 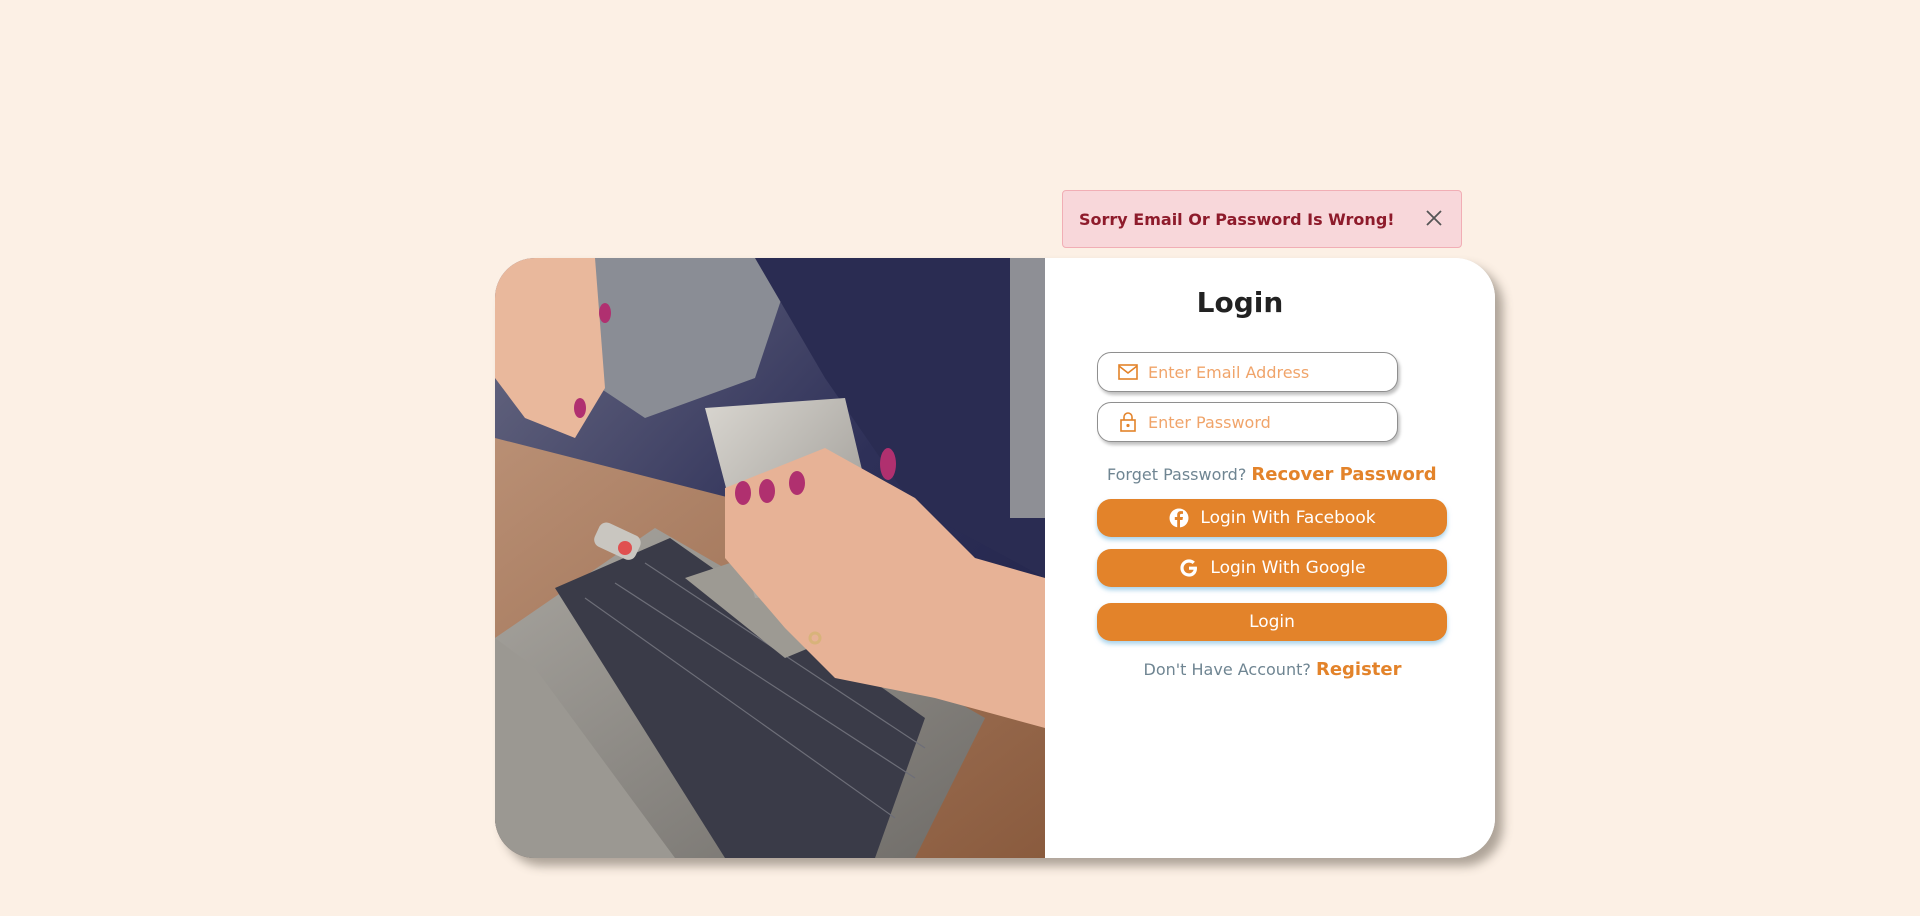 I want to click on password-field-wrapper, so click(x=1247, y=422).